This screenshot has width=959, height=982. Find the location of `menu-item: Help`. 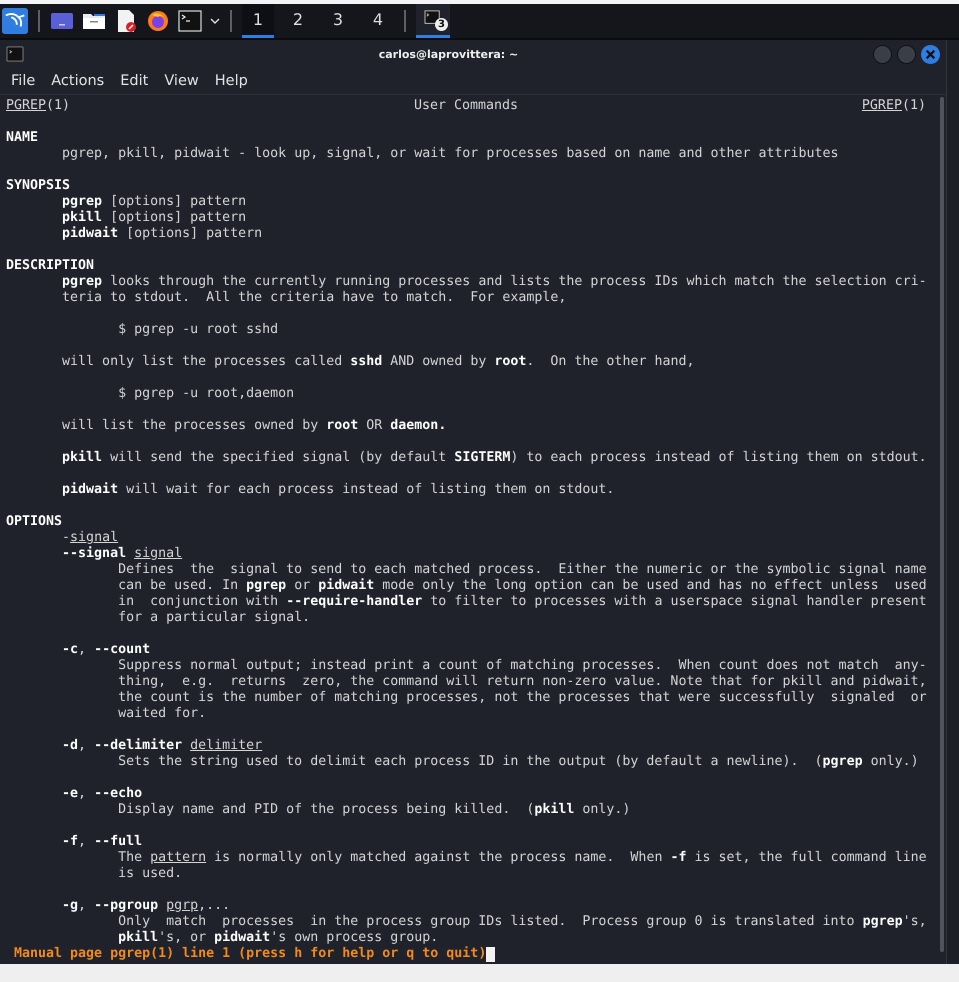

menu-item: Help is located at coordinates (231, 81).